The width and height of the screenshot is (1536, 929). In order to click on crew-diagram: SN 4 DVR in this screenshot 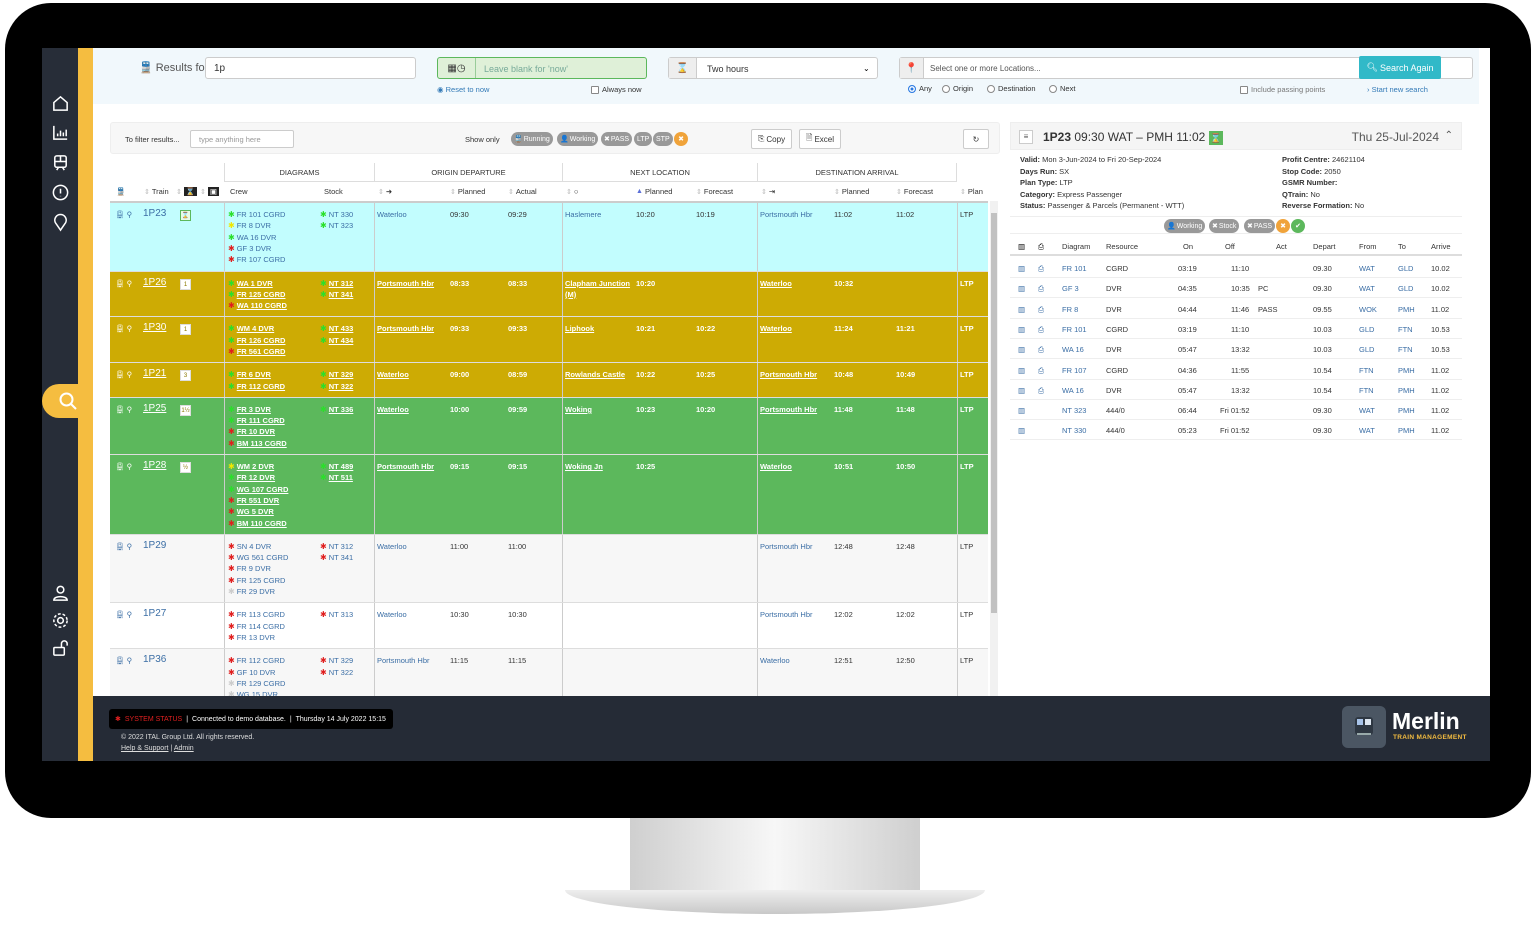, I will do `click(254, 546)`.